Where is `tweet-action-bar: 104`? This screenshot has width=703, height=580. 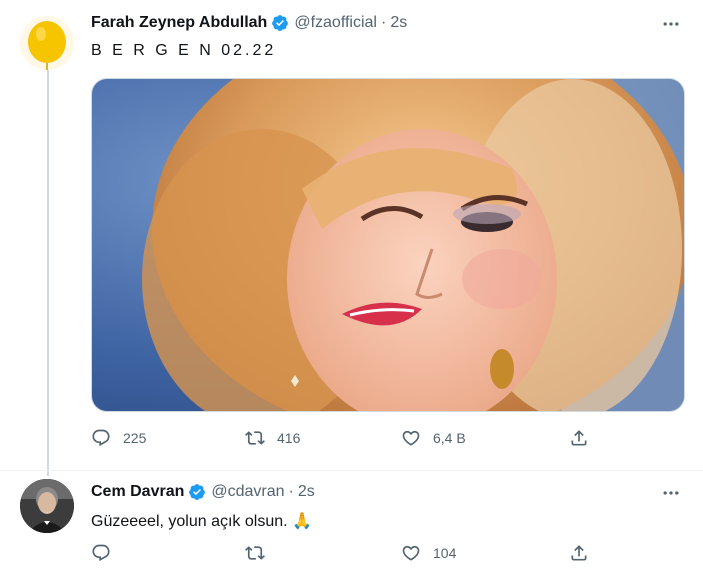
tweet-action-bar: 104 is located at coordinates (341, 554).